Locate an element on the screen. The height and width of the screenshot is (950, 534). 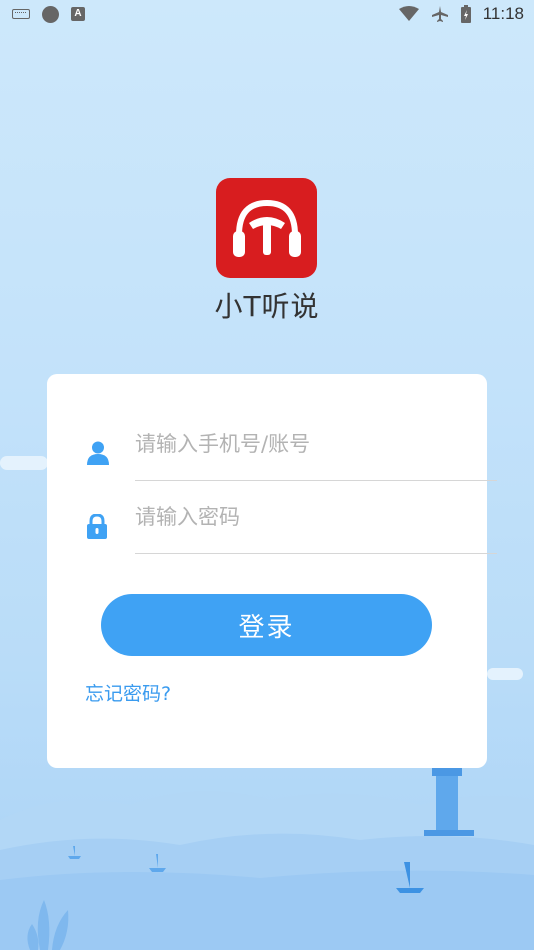
wifi-icon is located at coordinates (408, 14).